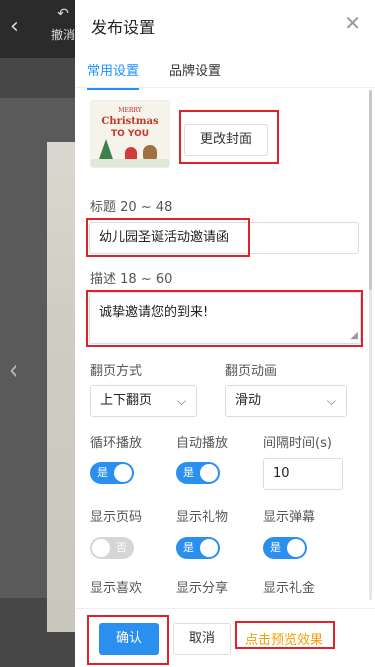 The image size is (375, 667). I want to click on loop-play-toggle: 是, so click(112, 473).